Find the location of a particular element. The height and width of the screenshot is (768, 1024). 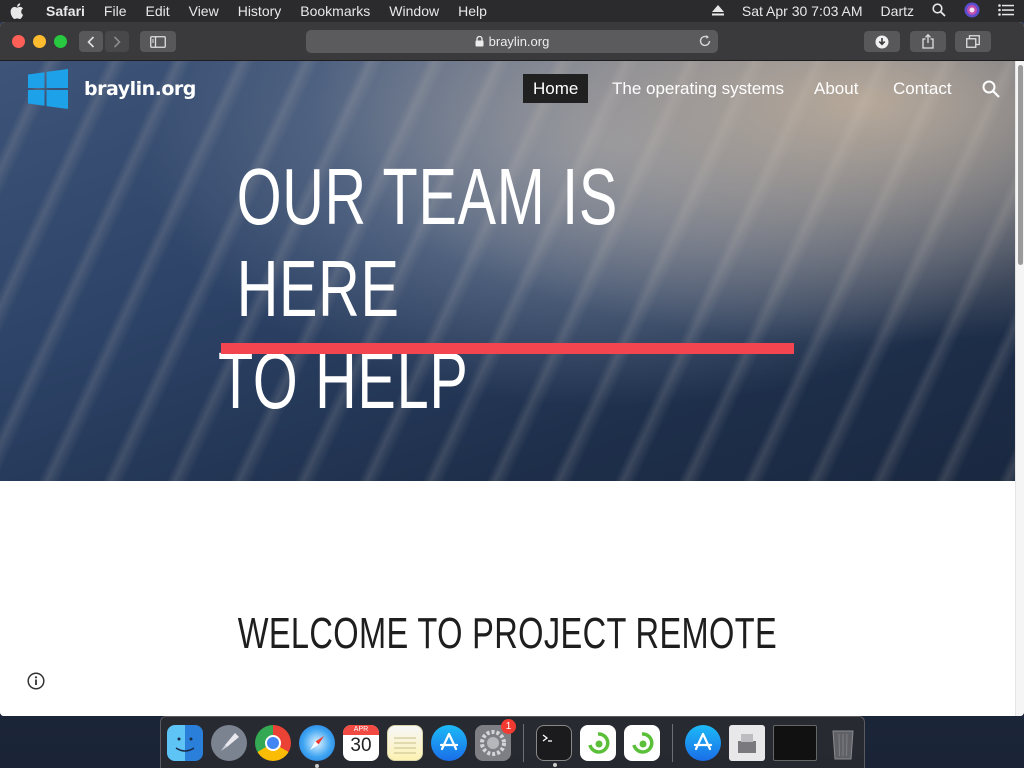

lock-icon is located at coordinates (479, 41).